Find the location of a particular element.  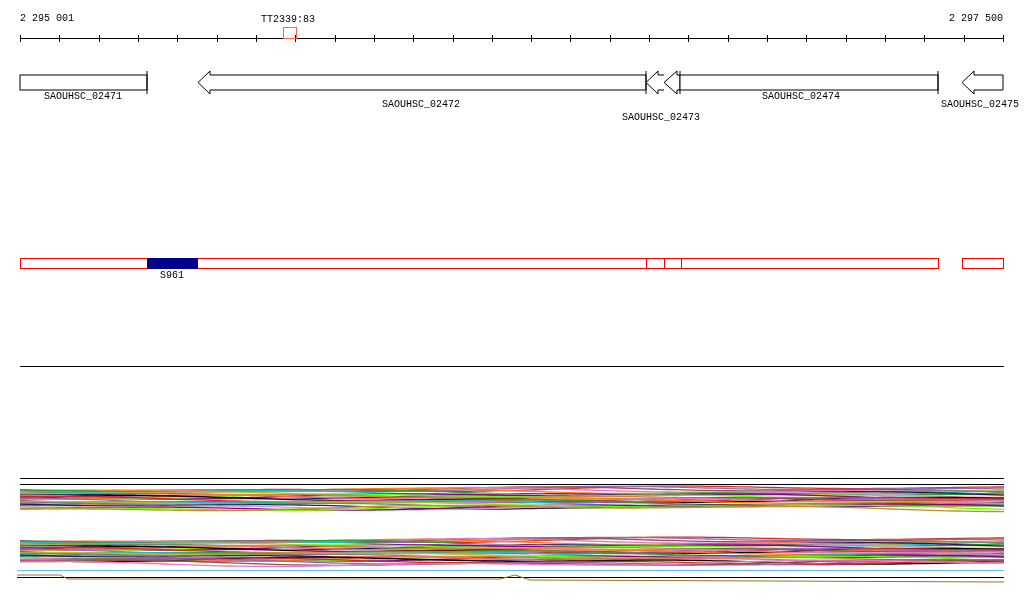

gene-label: SAOUHSC_02473 is located at coordinates (661, 118).